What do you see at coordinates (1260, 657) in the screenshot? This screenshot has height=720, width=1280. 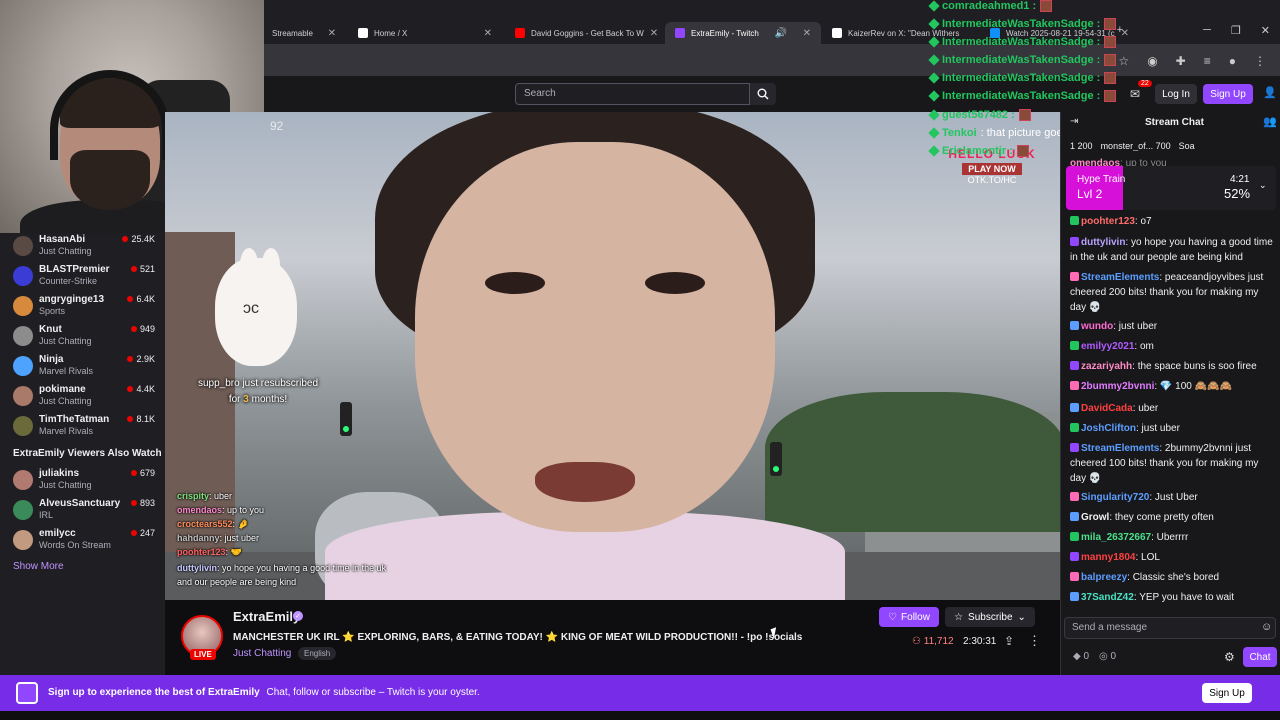 I see `chat-send-button: Chat` at bounding box center [1260, 657].